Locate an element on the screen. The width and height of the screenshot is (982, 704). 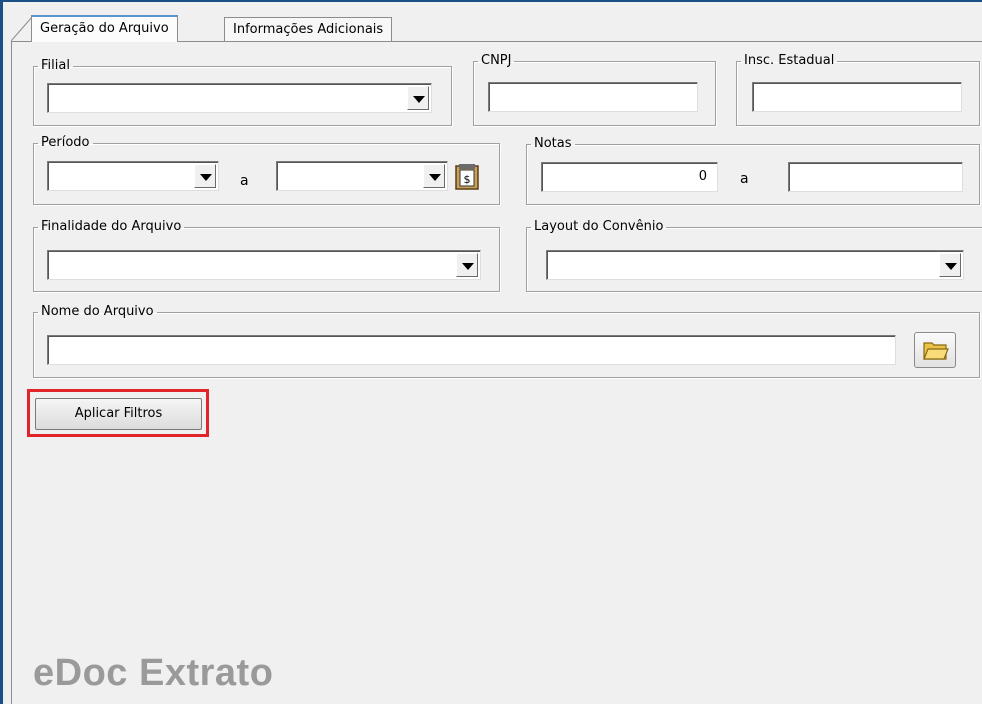
browse-folder-button is located at coordinates (935, 350).